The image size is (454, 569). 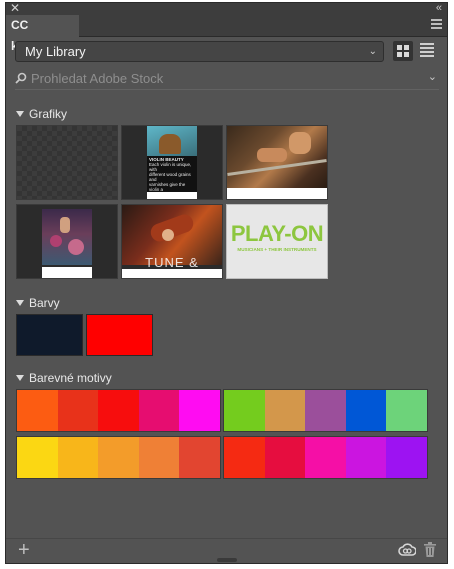 I want to click on graphic-thumb-tune-setup: TUNE & SETUP, so click(x=172, y=241).